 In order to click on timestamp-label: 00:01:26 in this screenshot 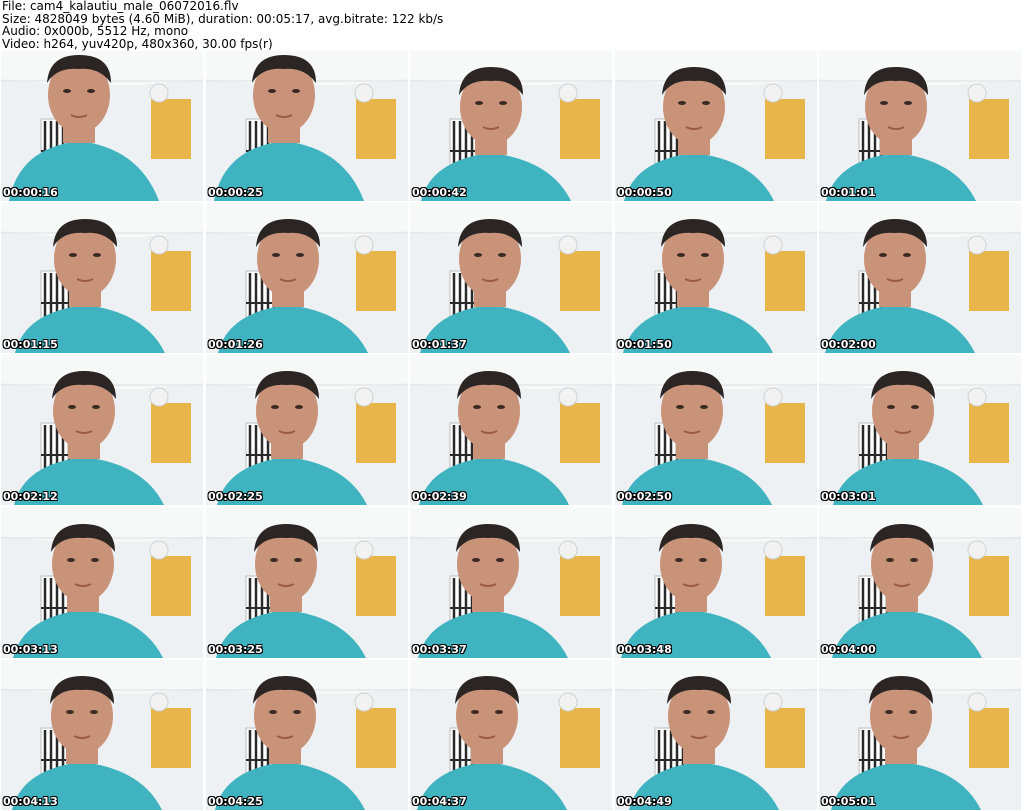, I will do `click(235, 344)`.